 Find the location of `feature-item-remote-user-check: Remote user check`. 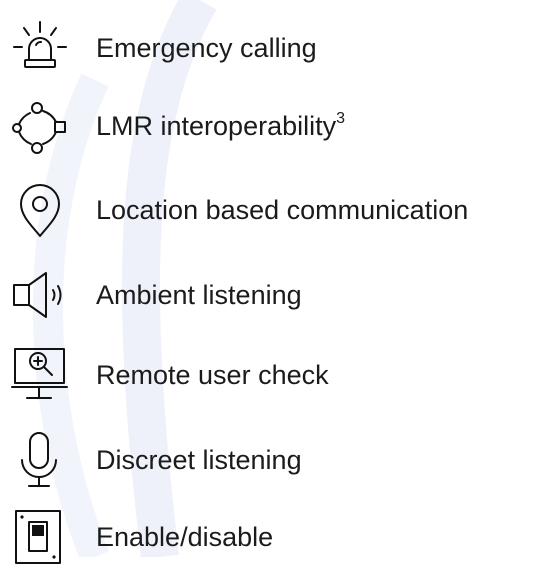

feature-item-remote-user-check: Remote user check is located at coordinates (273, 375).